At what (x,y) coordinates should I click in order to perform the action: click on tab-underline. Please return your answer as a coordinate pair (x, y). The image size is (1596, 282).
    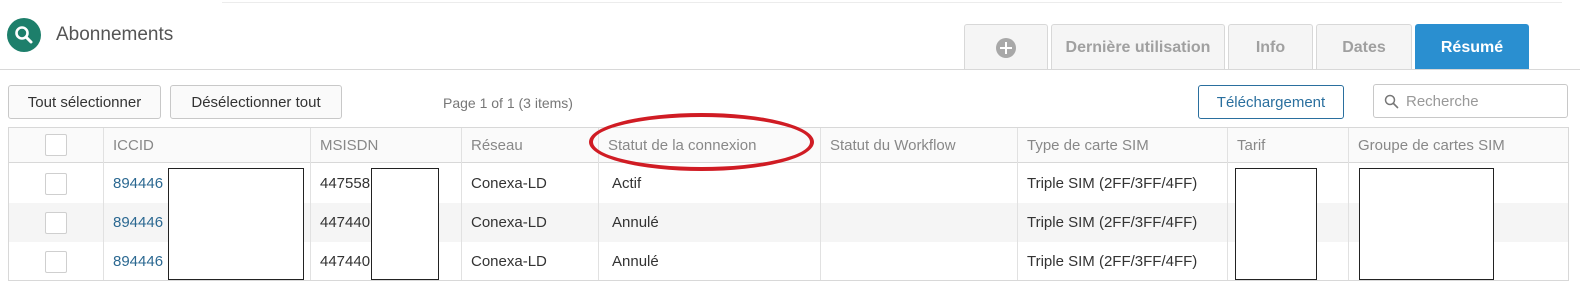
    Looking at the image, I should click on (790, 69).